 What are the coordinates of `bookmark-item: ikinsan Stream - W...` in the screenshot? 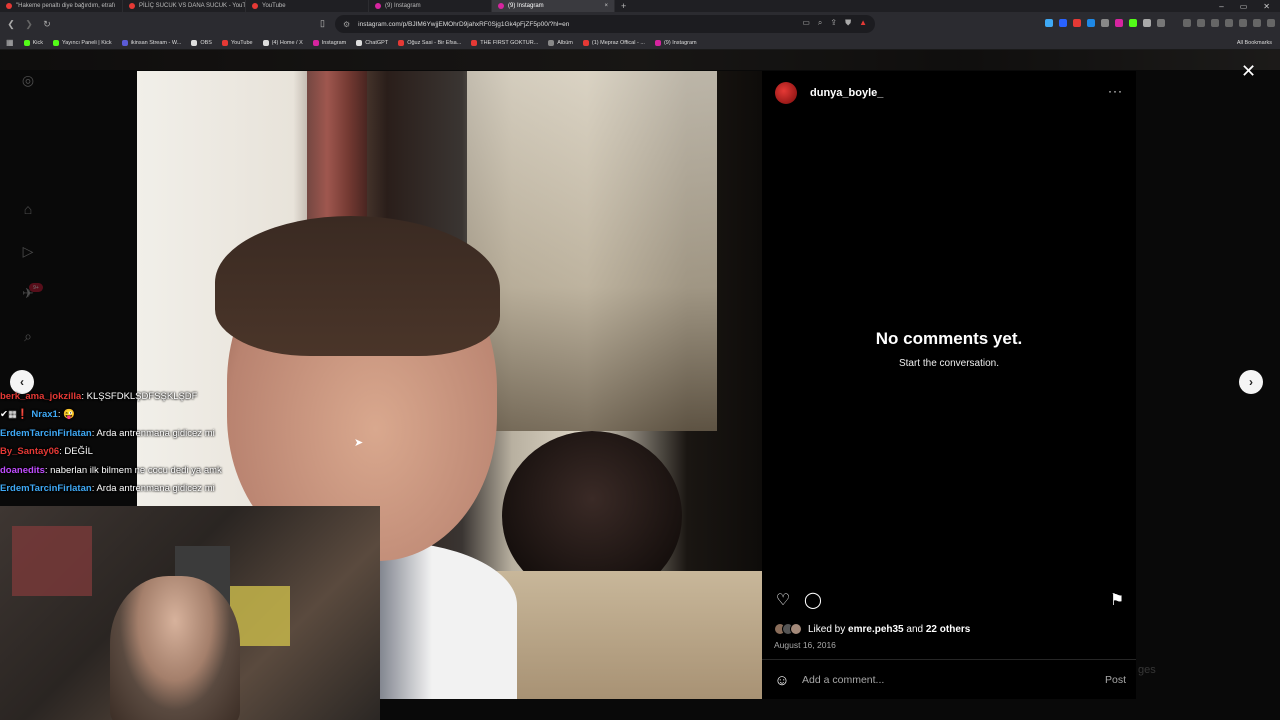 It's located at (151, 42).